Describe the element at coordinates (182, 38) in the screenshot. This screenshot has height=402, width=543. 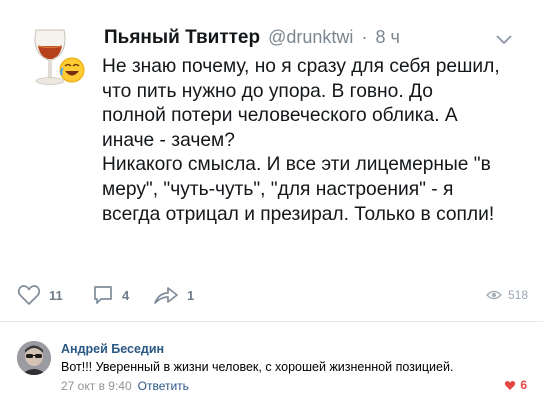
I see `tweet-author-name: Пьяный Твиттер` at that location.